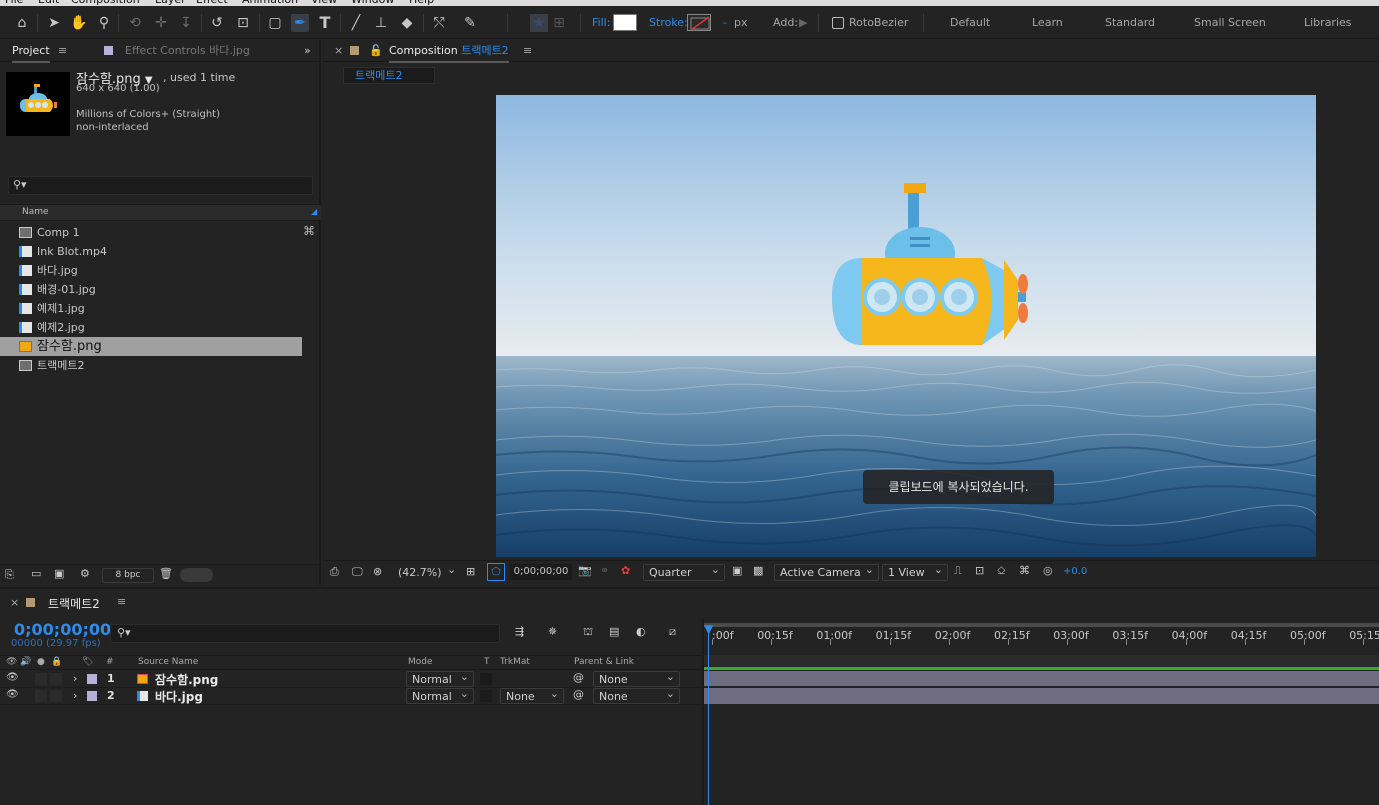 This screenshot has width=1379, height=805. I want to click on monitor-icon: 🖵, so click(357, 572).